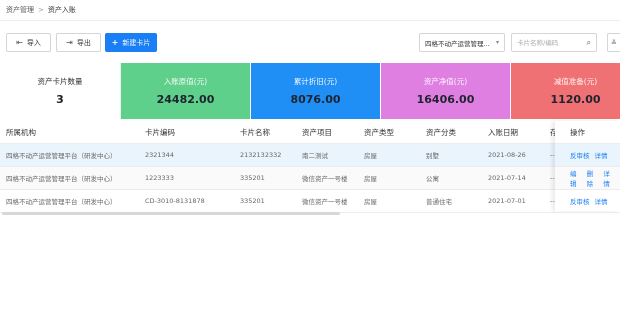 This screenshot has height=310, width=620. Describe the element at coordinates (136, 42) in the screenshot. I see `new-card-label: 新建卡片` at that location.